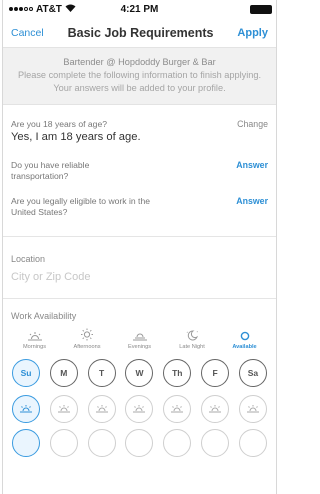  Describe the element at coordinates (101, 373) in the screenshot. I see `day-tuesday: T` at that location.